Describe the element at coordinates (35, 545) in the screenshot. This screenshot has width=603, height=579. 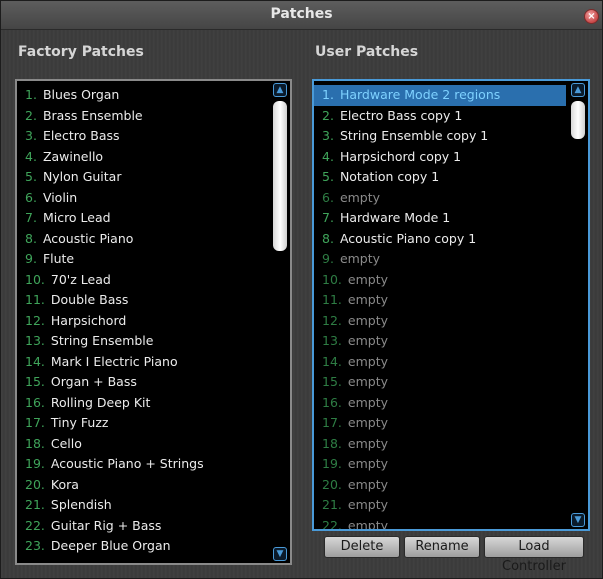
I see `patch-number: 23.` at that location.